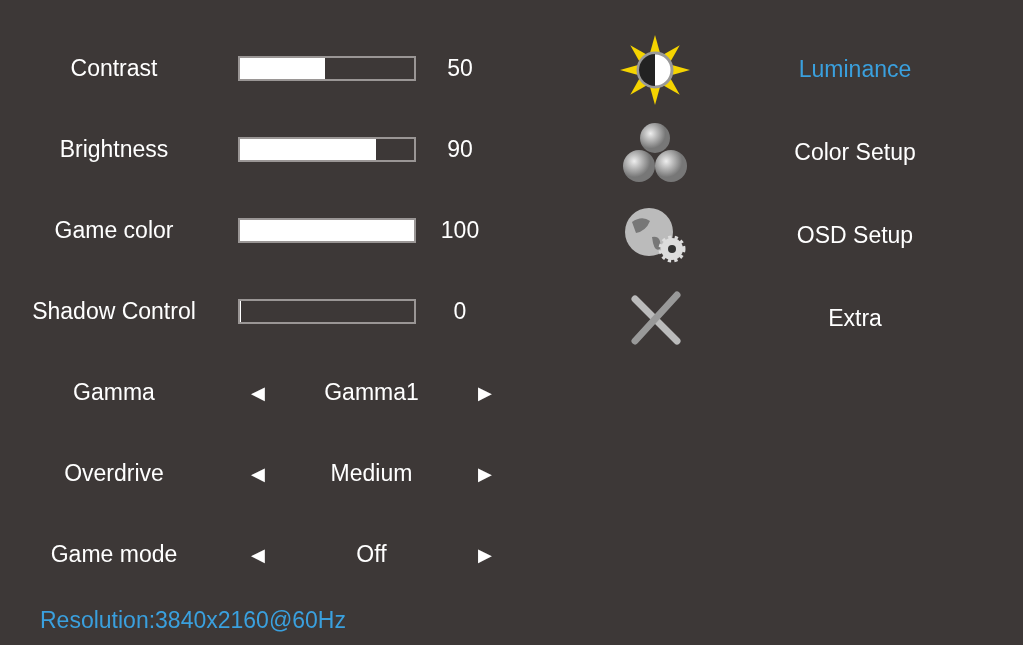 The height and width of the screenshot is (645, 1023). I want to click on setting-value: Off, so click(371, 554).